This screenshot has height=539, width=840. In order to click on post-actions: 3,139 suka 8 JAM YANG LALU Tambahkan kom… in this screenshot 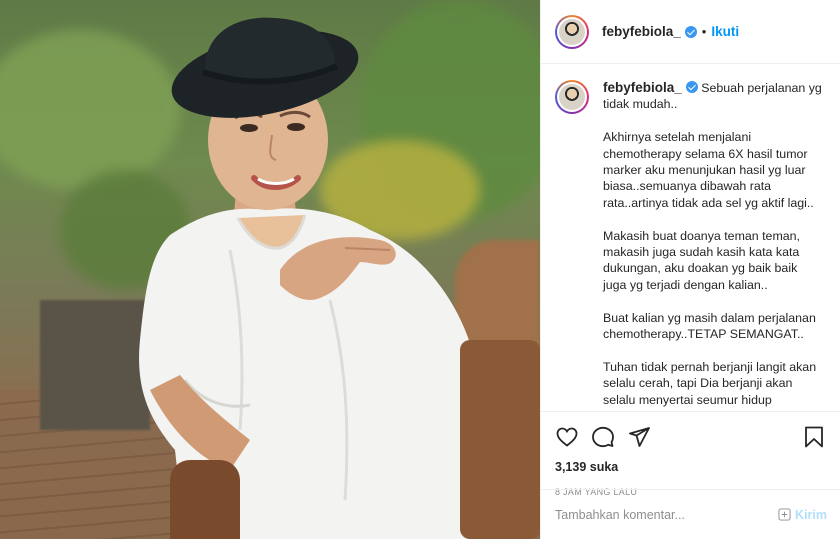, I will do `click(690, 475)`.